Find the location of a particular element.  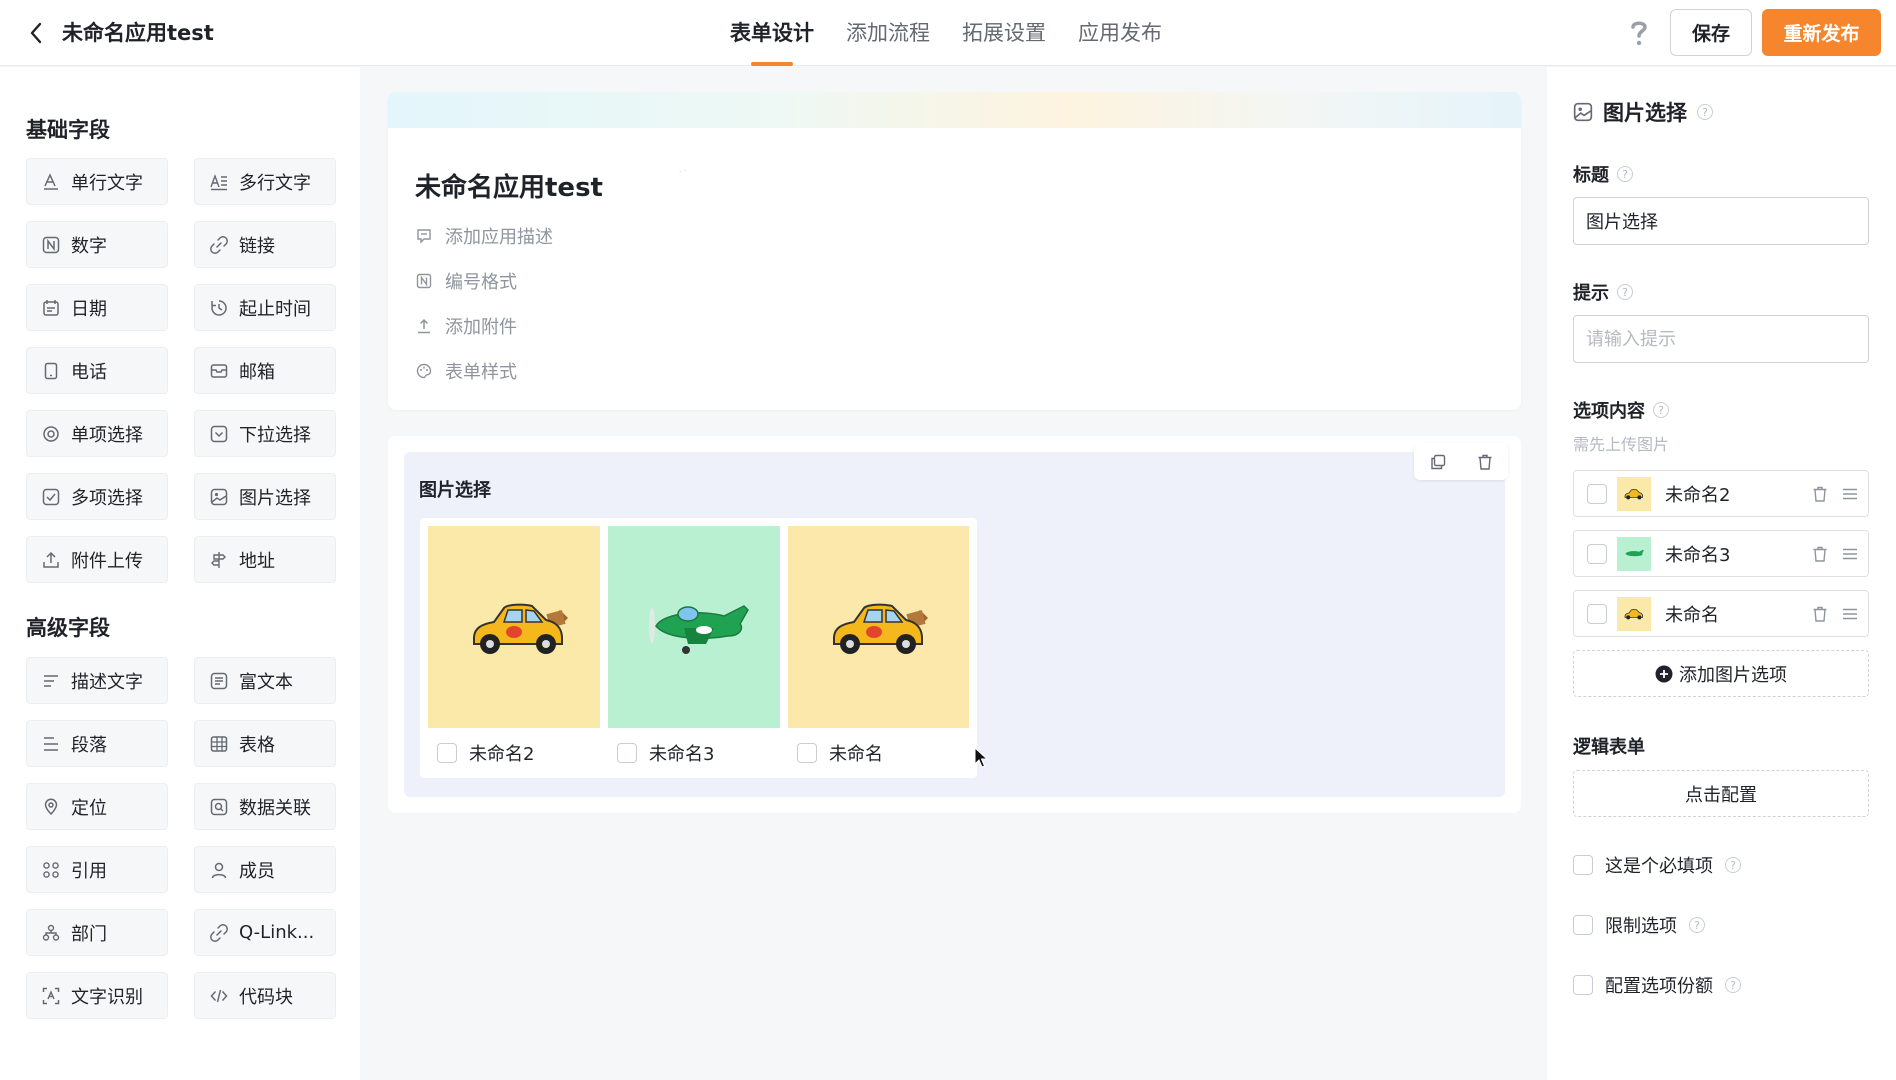

table-icon is located at coordinates (219, 744).